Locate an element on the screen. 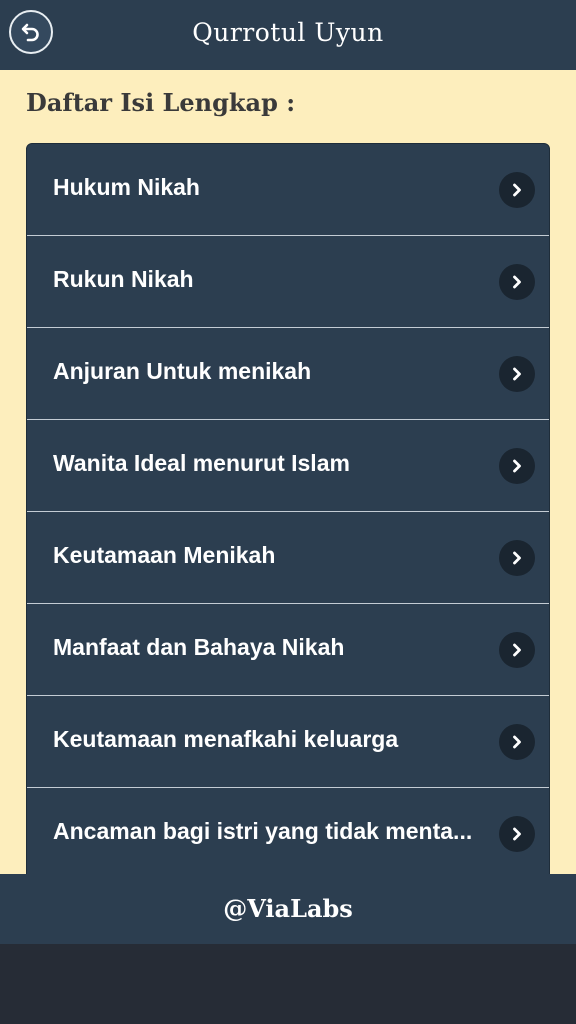  list-item: Anjuran Untuk menikah is located at coordinates (288, 374).